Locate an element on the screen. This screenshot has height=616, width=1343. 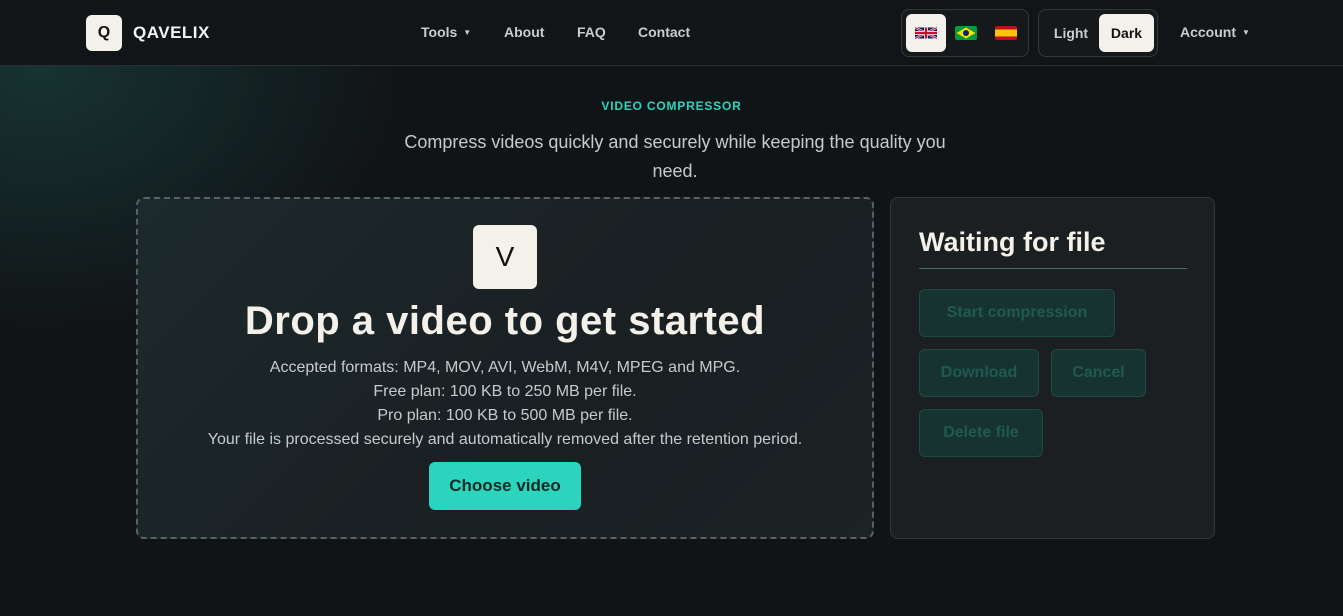
uk-flag-icon is located at coordinates (926, 33).